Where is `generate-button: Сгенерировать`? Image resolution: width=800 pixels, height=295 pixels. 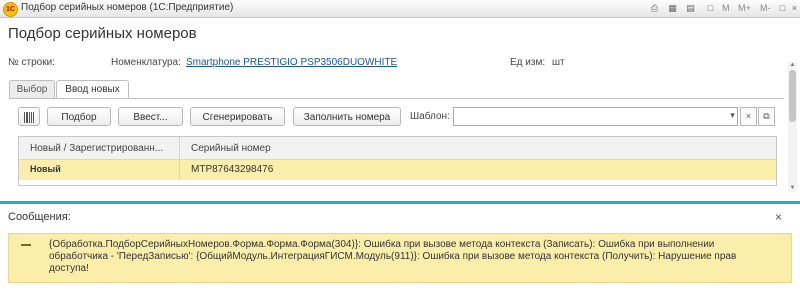 generate-button: Сгенерировать is located at coordinates (237, 116).